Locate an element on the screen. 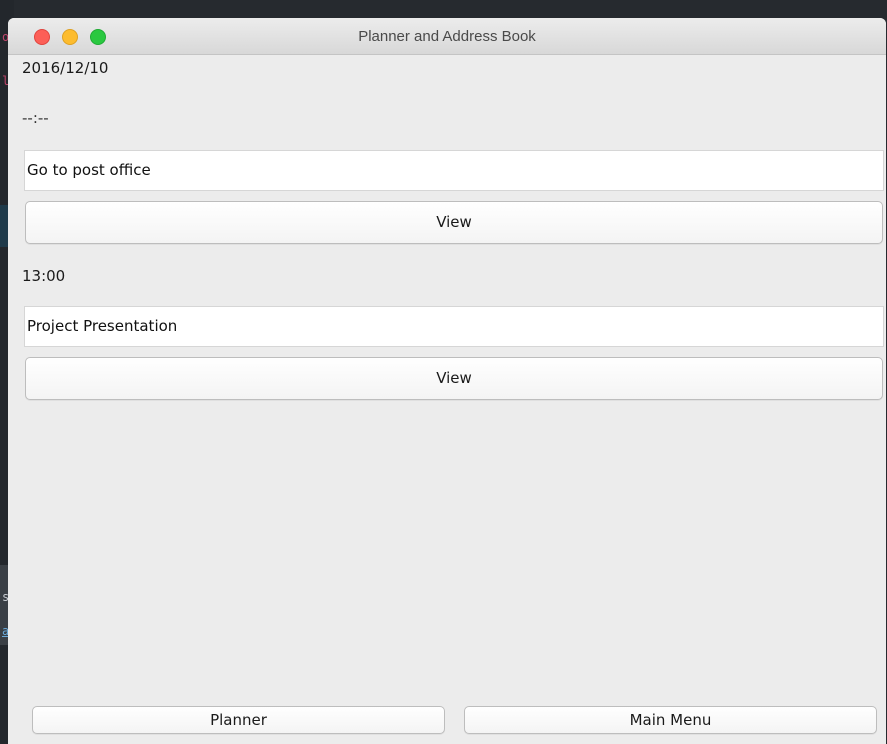 The height and width of the screenshot is (744, 887). planner-date: 2016/12/10 is located at coordinates (65, 68).